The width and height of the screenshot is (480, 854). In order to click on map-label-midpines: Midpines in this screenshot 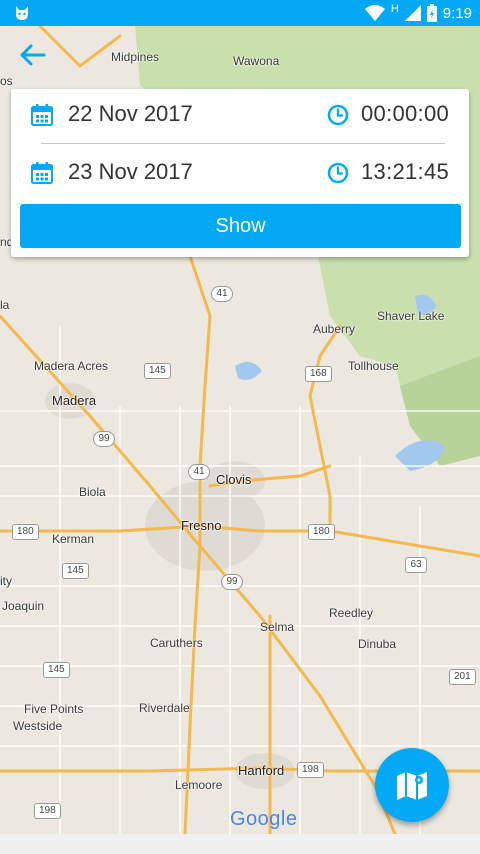, I will do `click(135, 57)`.